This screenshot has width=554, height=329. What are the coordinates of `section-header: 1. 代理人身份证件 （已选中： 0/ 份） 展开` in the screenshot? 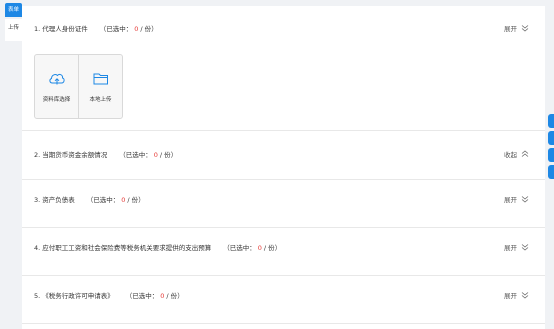 It's located at (289, 28).